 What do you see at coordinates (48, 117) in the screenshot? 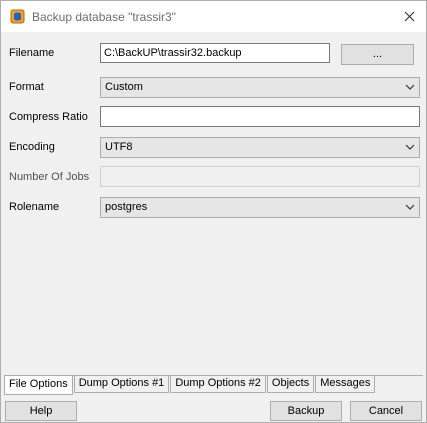
I see `compress-ratio-label: Compress Ratio` at bounding box center [48, 117].